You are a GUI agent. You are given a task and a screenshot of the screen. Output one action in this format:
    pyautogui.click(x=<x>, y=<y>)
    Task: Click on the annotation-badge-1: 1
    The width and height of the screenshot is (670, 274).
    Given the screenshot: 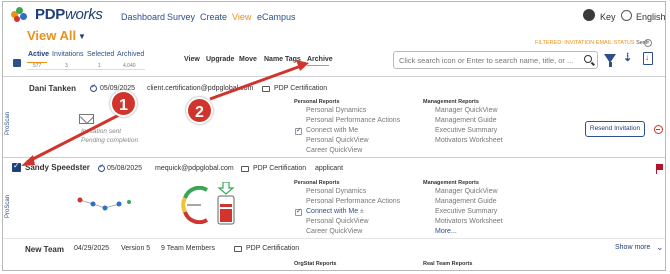 What is the action you would take?
    pyautogui.click(x=123, y=103)
    